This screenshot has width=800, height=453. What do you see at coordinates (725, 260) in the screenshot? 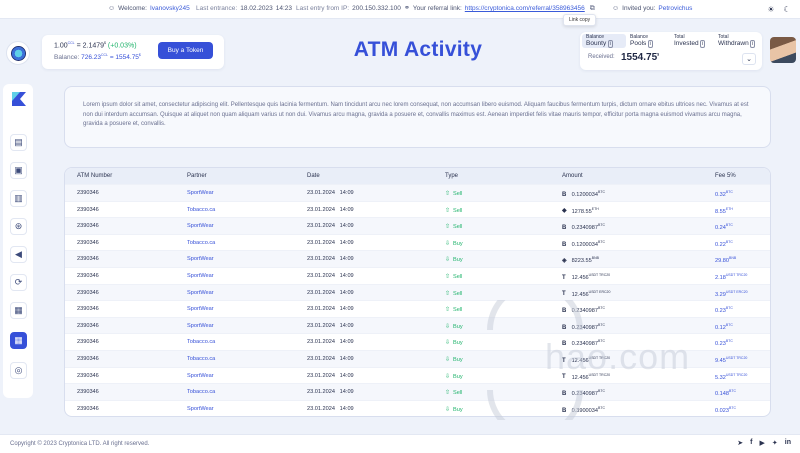
I see `fee-cell: 29.80BNB` at bounding box center [725, 260].